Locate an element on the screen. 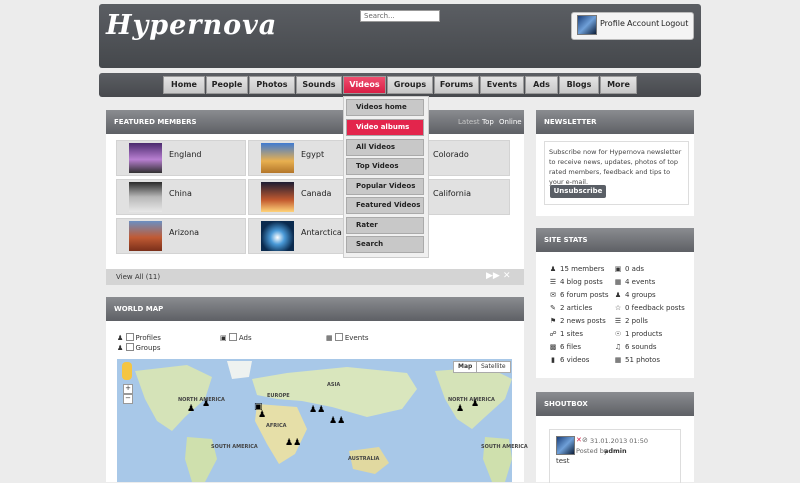  delete-icon: ✕ is located at coordinates (579, 440).